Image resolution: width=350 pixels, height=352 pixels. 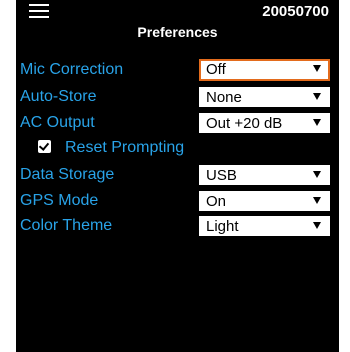 I want to click on device-id: 20050700, so click(x=295, y=11).